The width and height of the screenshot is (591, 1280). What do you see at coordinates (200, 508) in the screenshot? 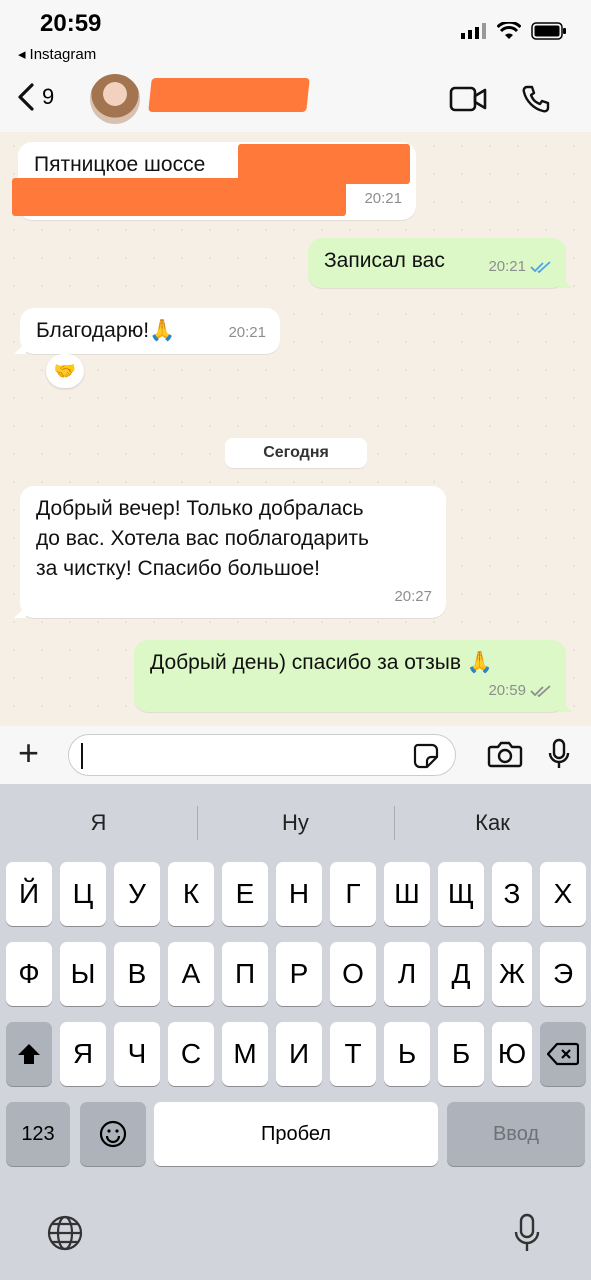
I see `message-line: Добрый вечер! Только добралась` at bounding box center [200, 508].